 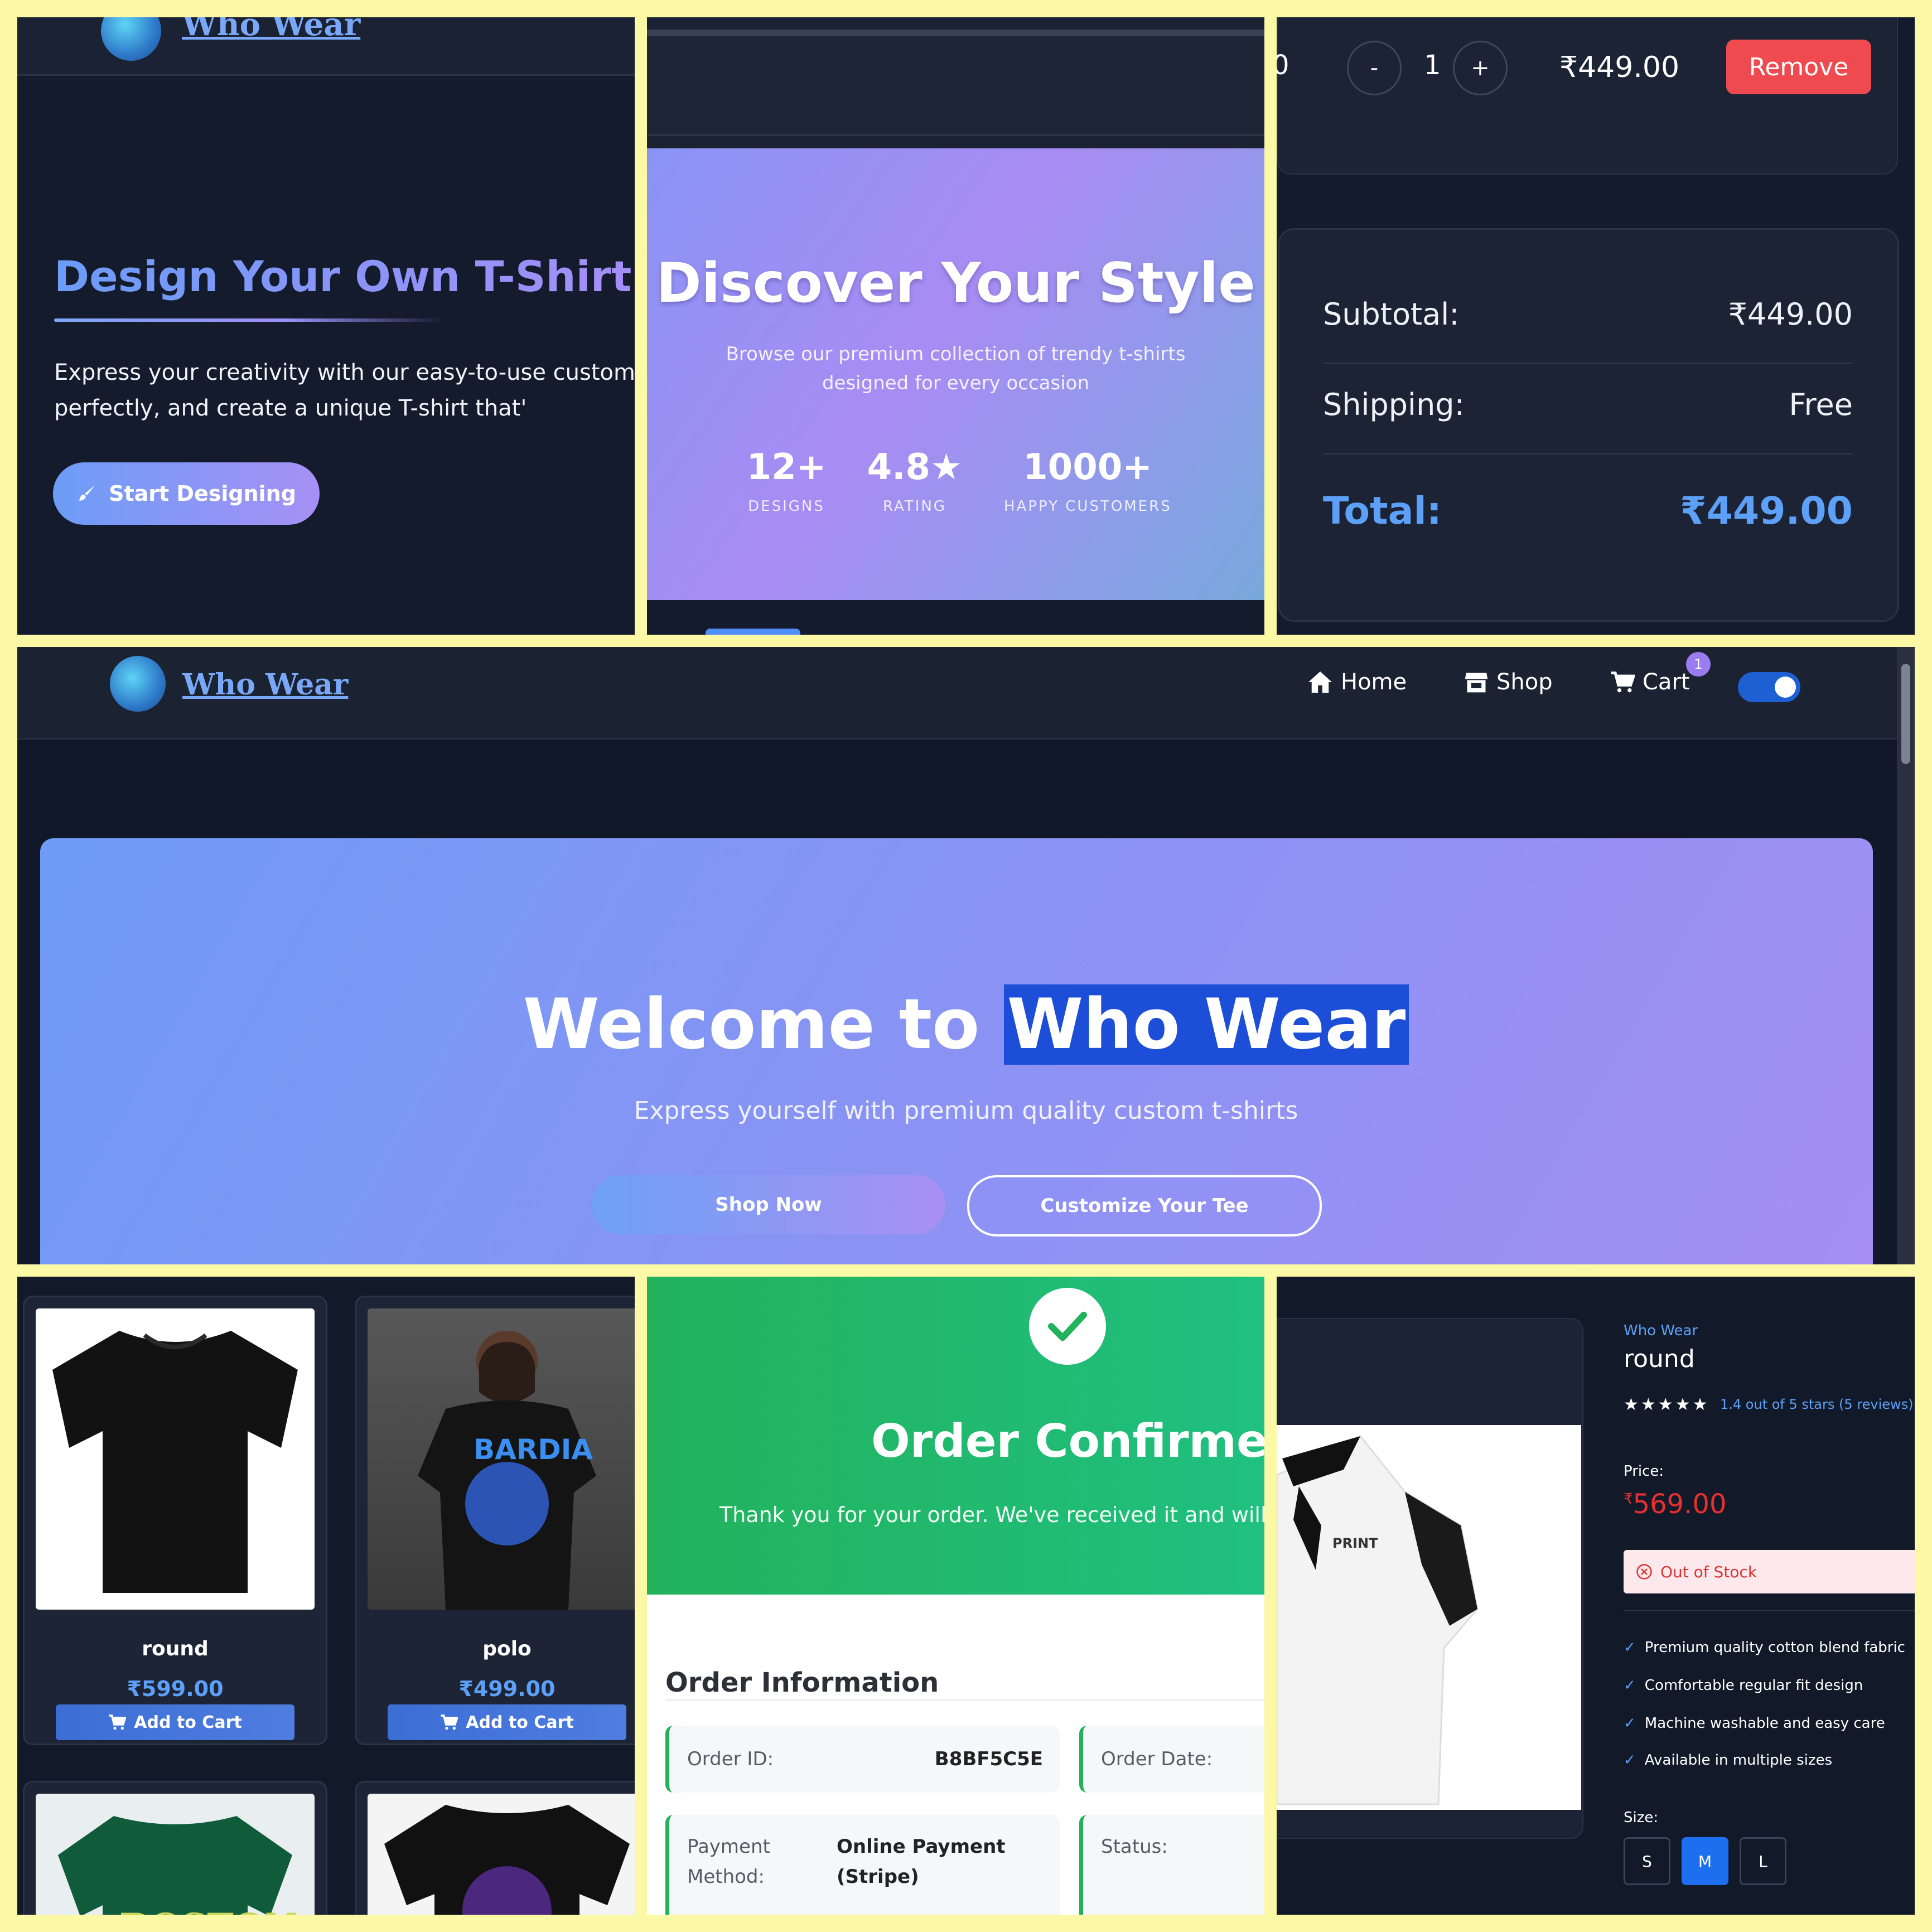 What do you see at coordinates (175, 1649) in the screenshot?
I see `product-name: round` at bounding box center [175, 1649].